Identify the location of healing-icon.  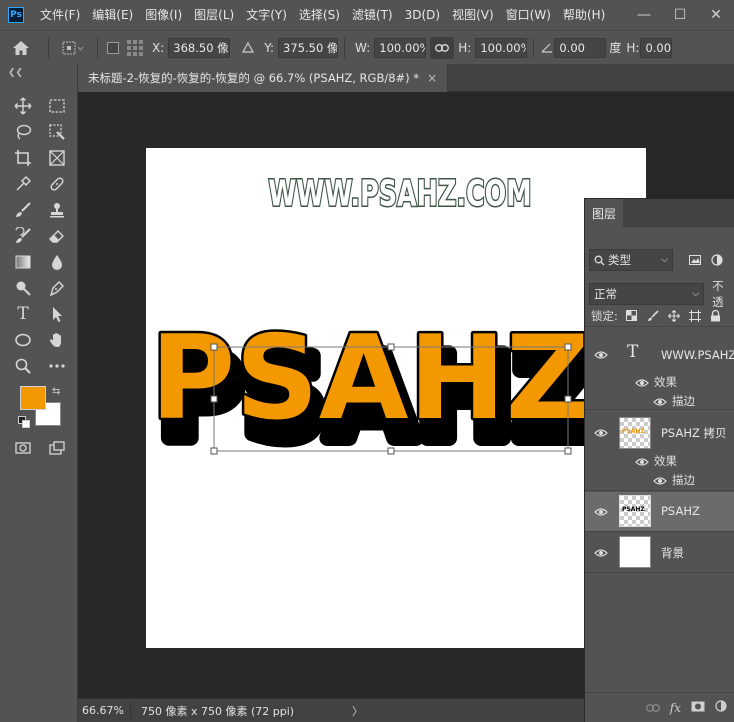
(57, 184).